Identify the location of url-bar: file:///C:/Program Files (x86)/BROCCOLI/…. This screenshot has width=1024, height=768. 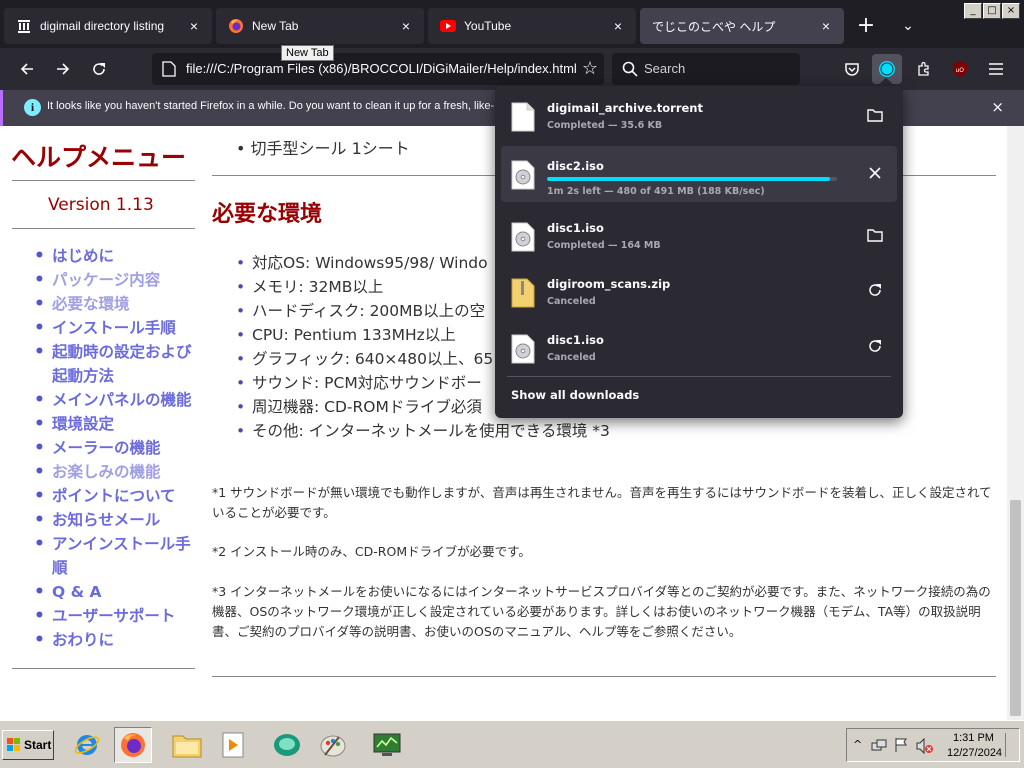
(378, 69).